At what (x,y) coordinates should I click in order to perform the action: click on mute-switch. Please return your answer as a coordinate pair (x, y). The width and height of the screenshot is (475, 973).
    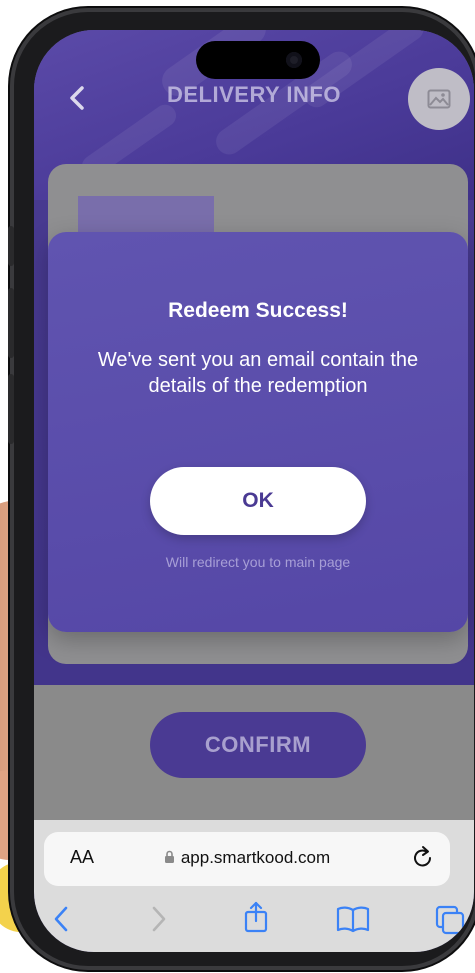
    Looking at the image, I should click on (11, 246).